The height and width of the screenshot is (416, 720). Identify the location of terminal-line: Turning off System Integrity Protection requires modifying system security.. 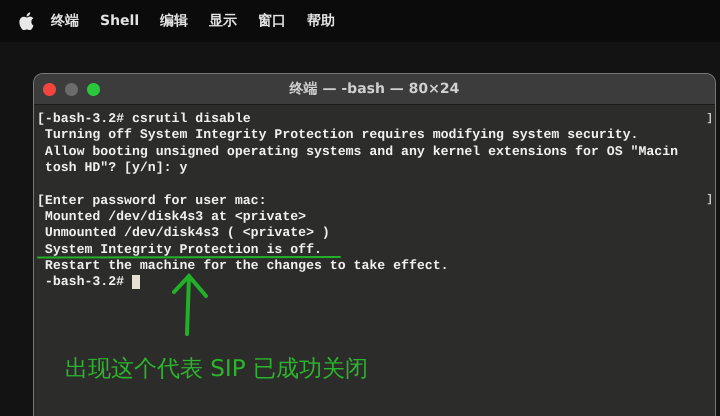
(341, 135).